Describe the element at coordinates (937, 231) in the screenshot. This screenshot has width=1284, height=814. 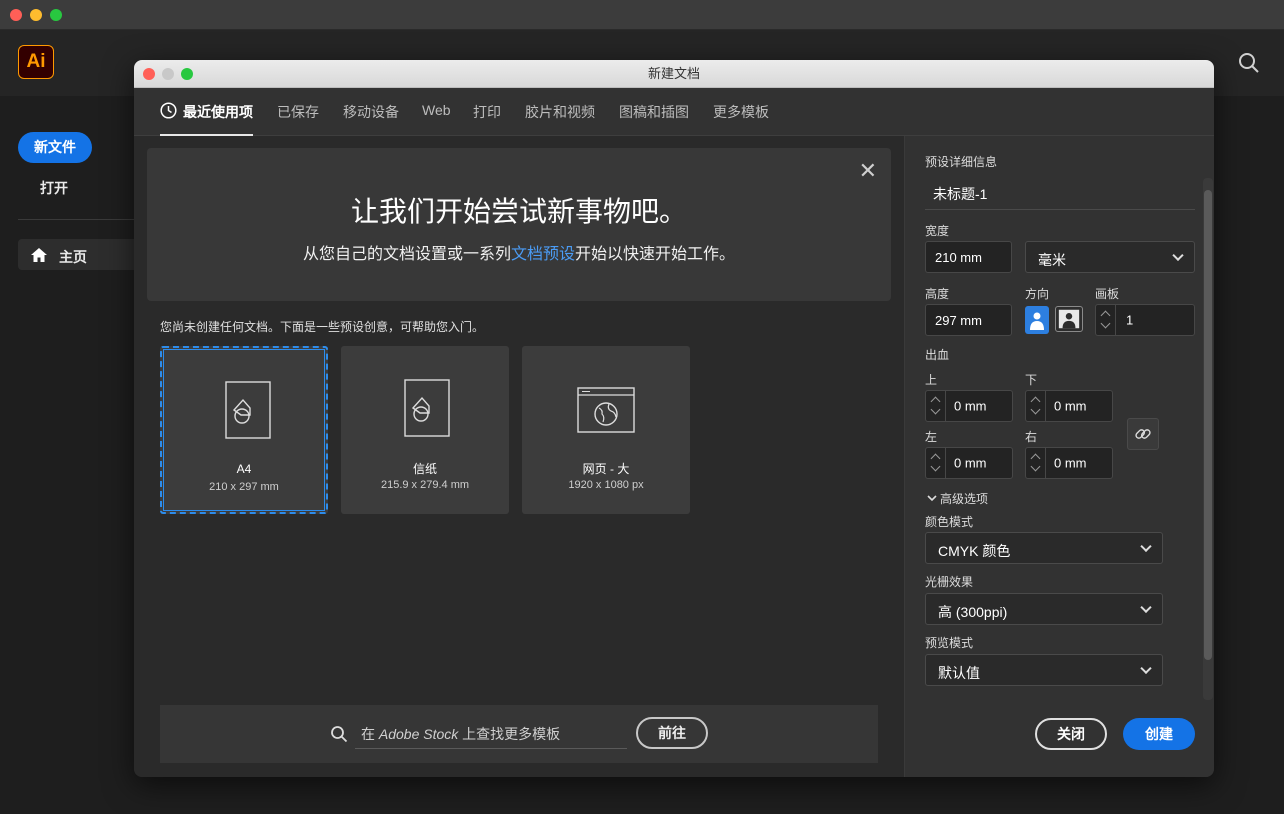
I see `width-label: 宽度` at that location.